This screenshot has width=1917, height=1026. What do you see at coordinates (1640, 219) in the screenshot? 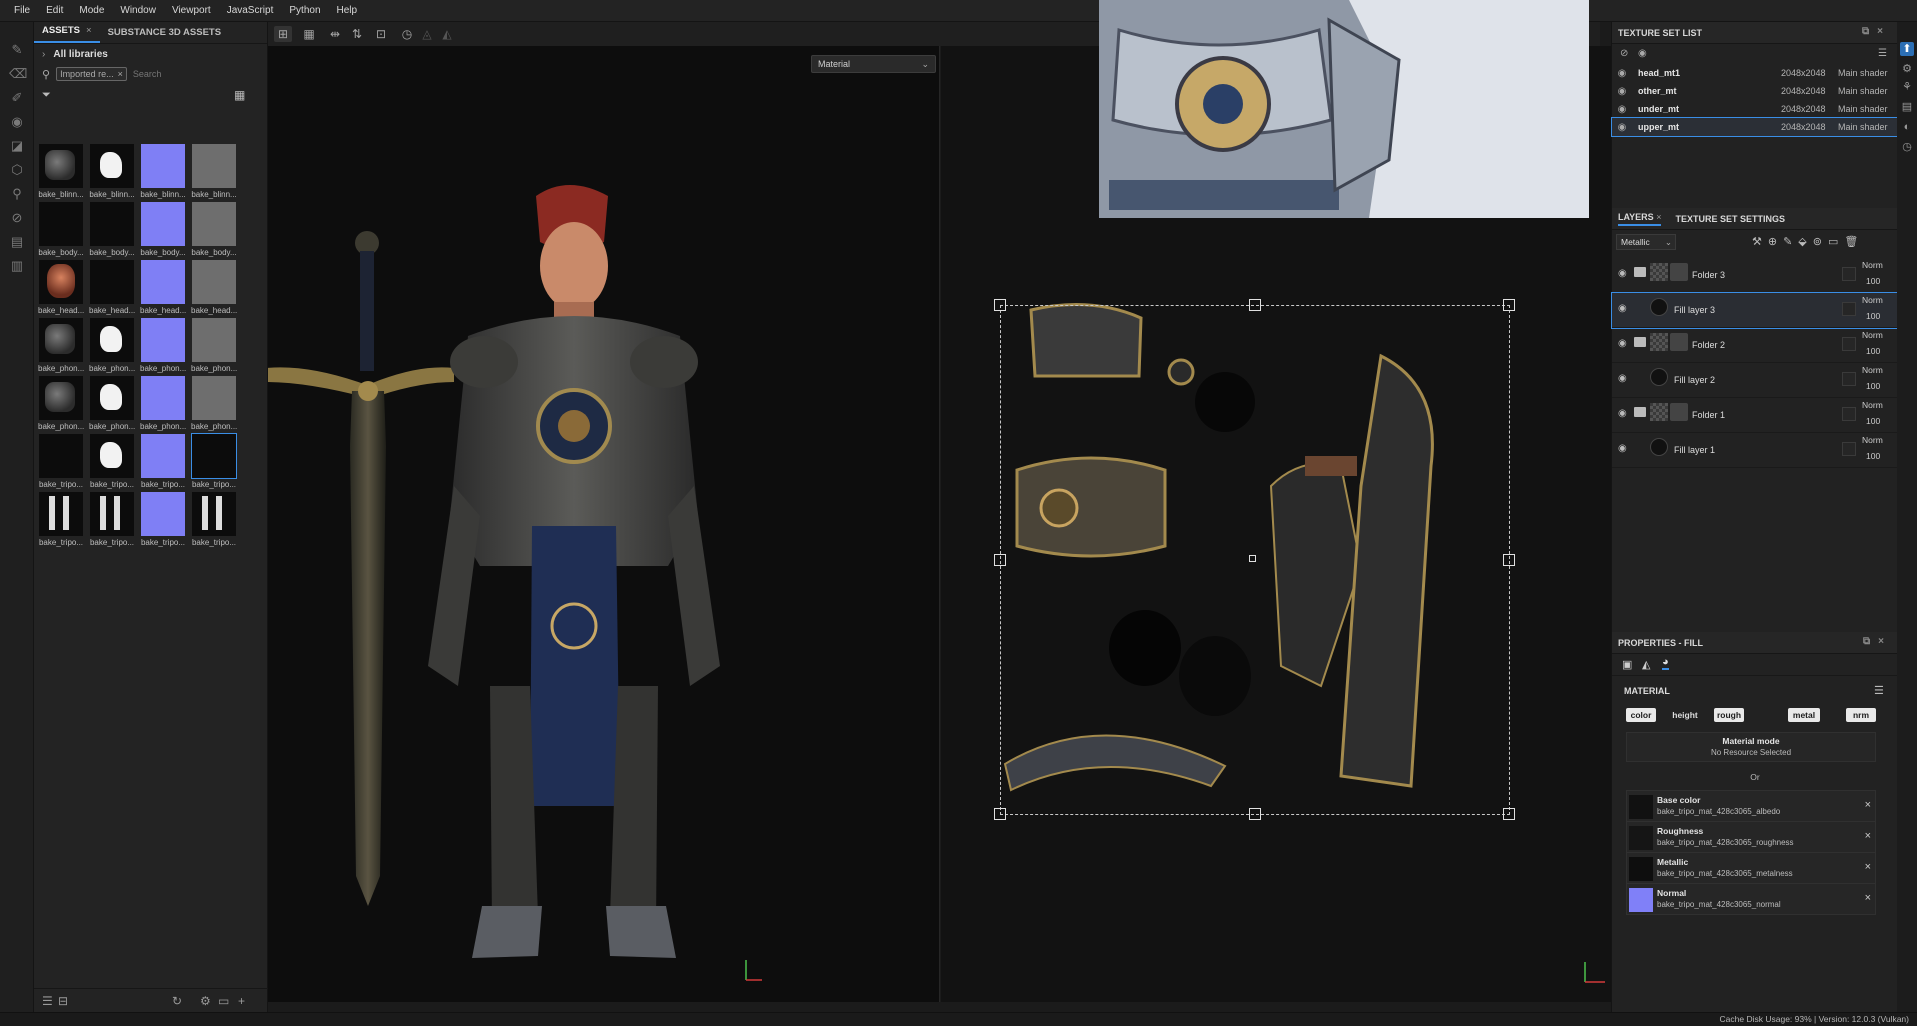
I see `tab-layers: LAYERS ×` at bounding box center [1640, 219].